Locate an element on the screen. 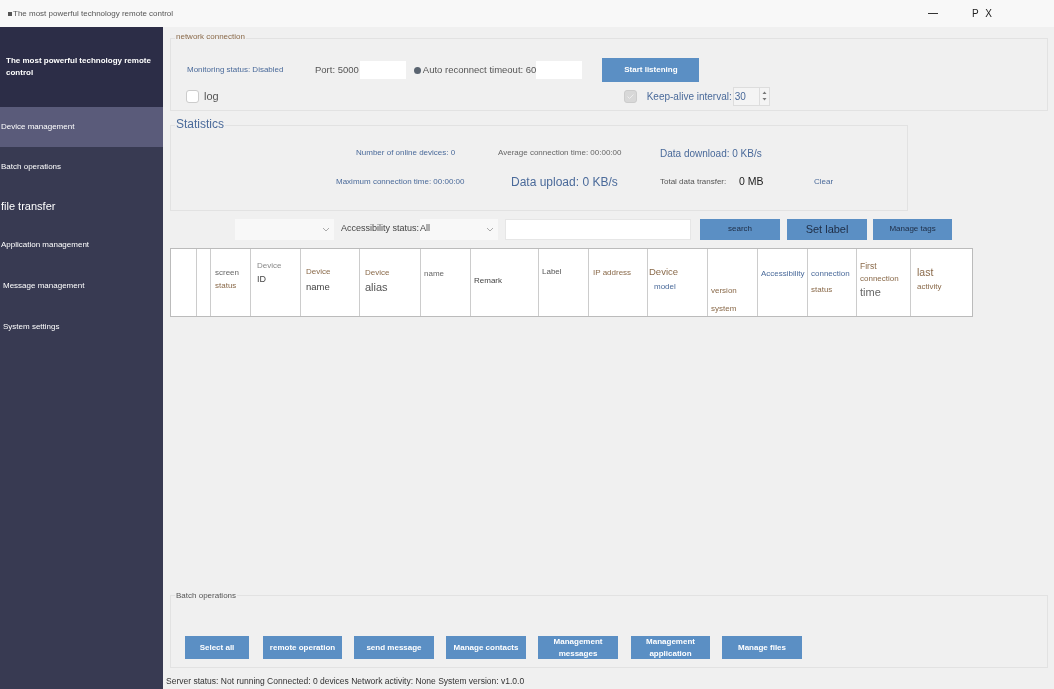  sidebar-item: Device management is located at coordinates (81, 127).